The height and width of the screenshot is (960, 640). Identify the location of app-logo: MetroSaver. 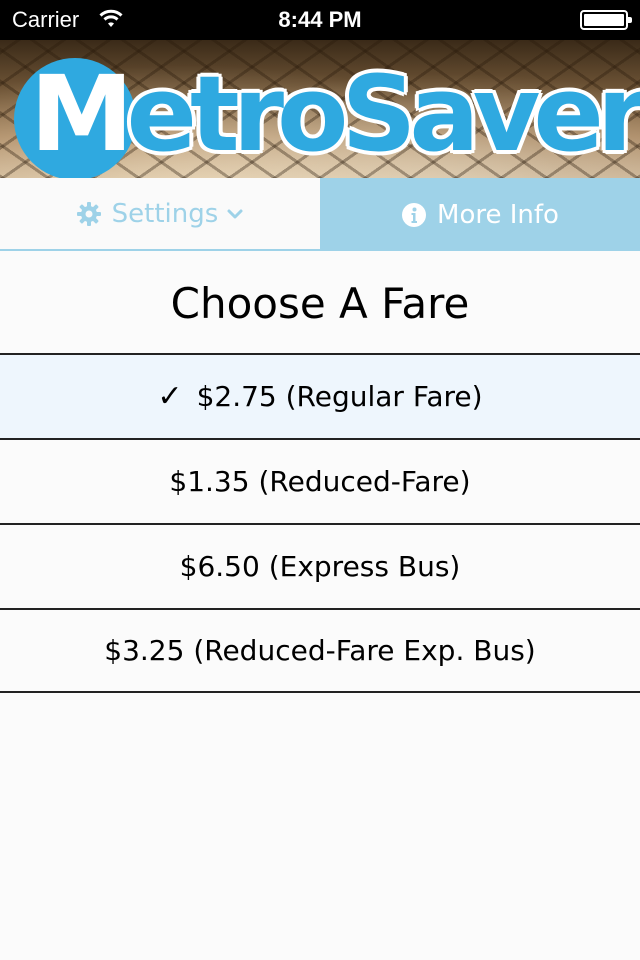
(335, 114).